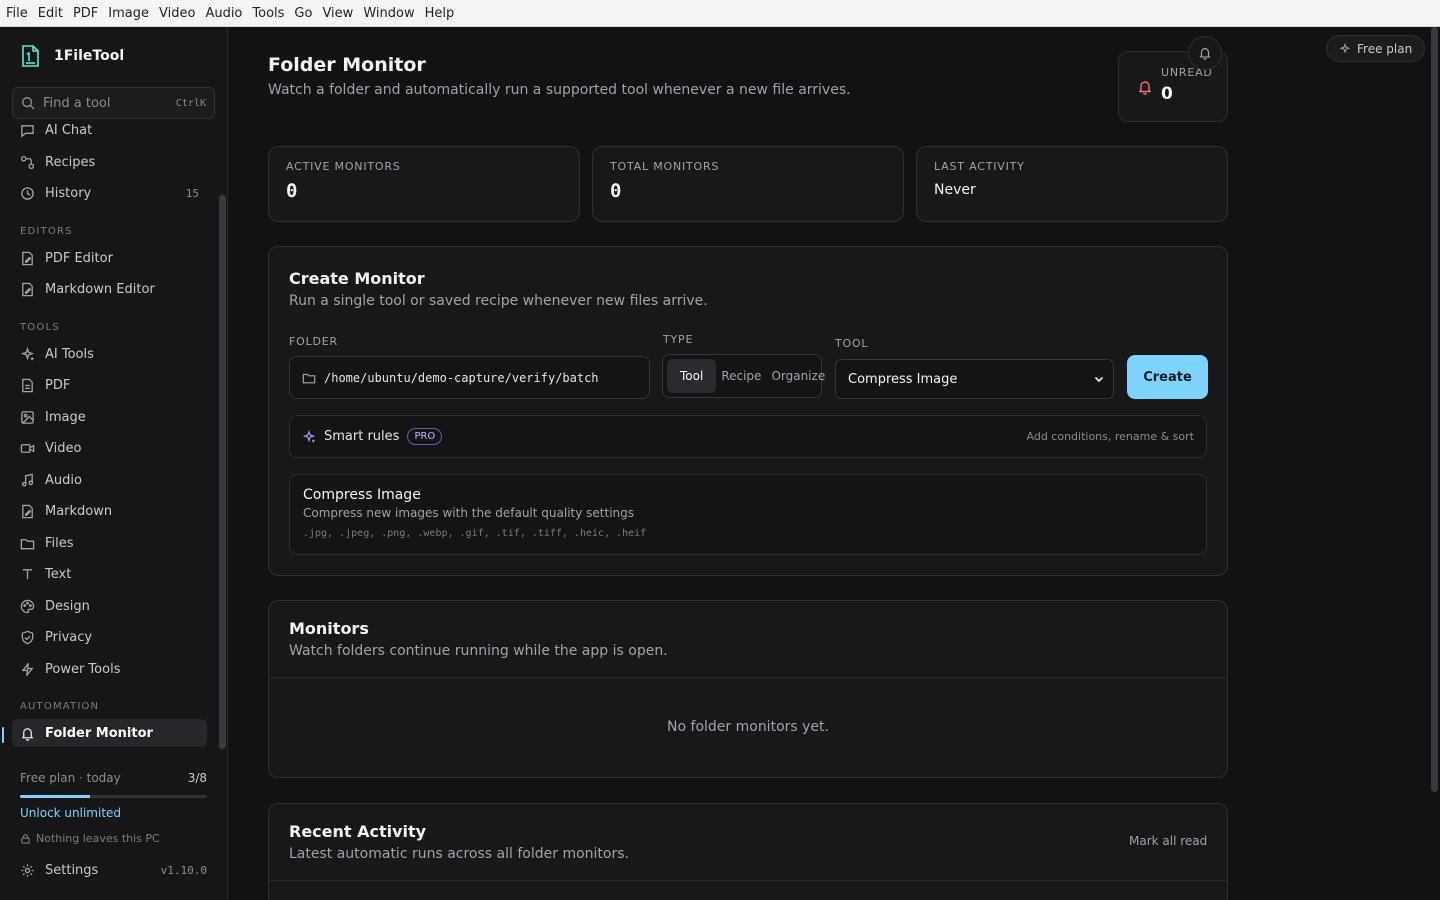 Image resolution: width=1440 pixels, height=900 pixels. Describe the element at coordinates (461, 377) in the screenshot. I see `folder-path: /home/ubuntu/demo-capture/verify/batch` at that location.